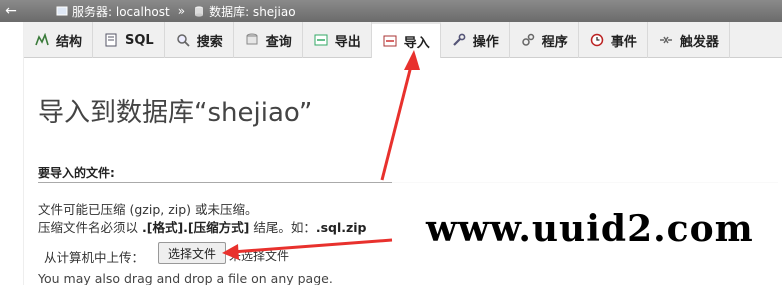  I want to click on tab-operations: 操作, so click(475, 40).